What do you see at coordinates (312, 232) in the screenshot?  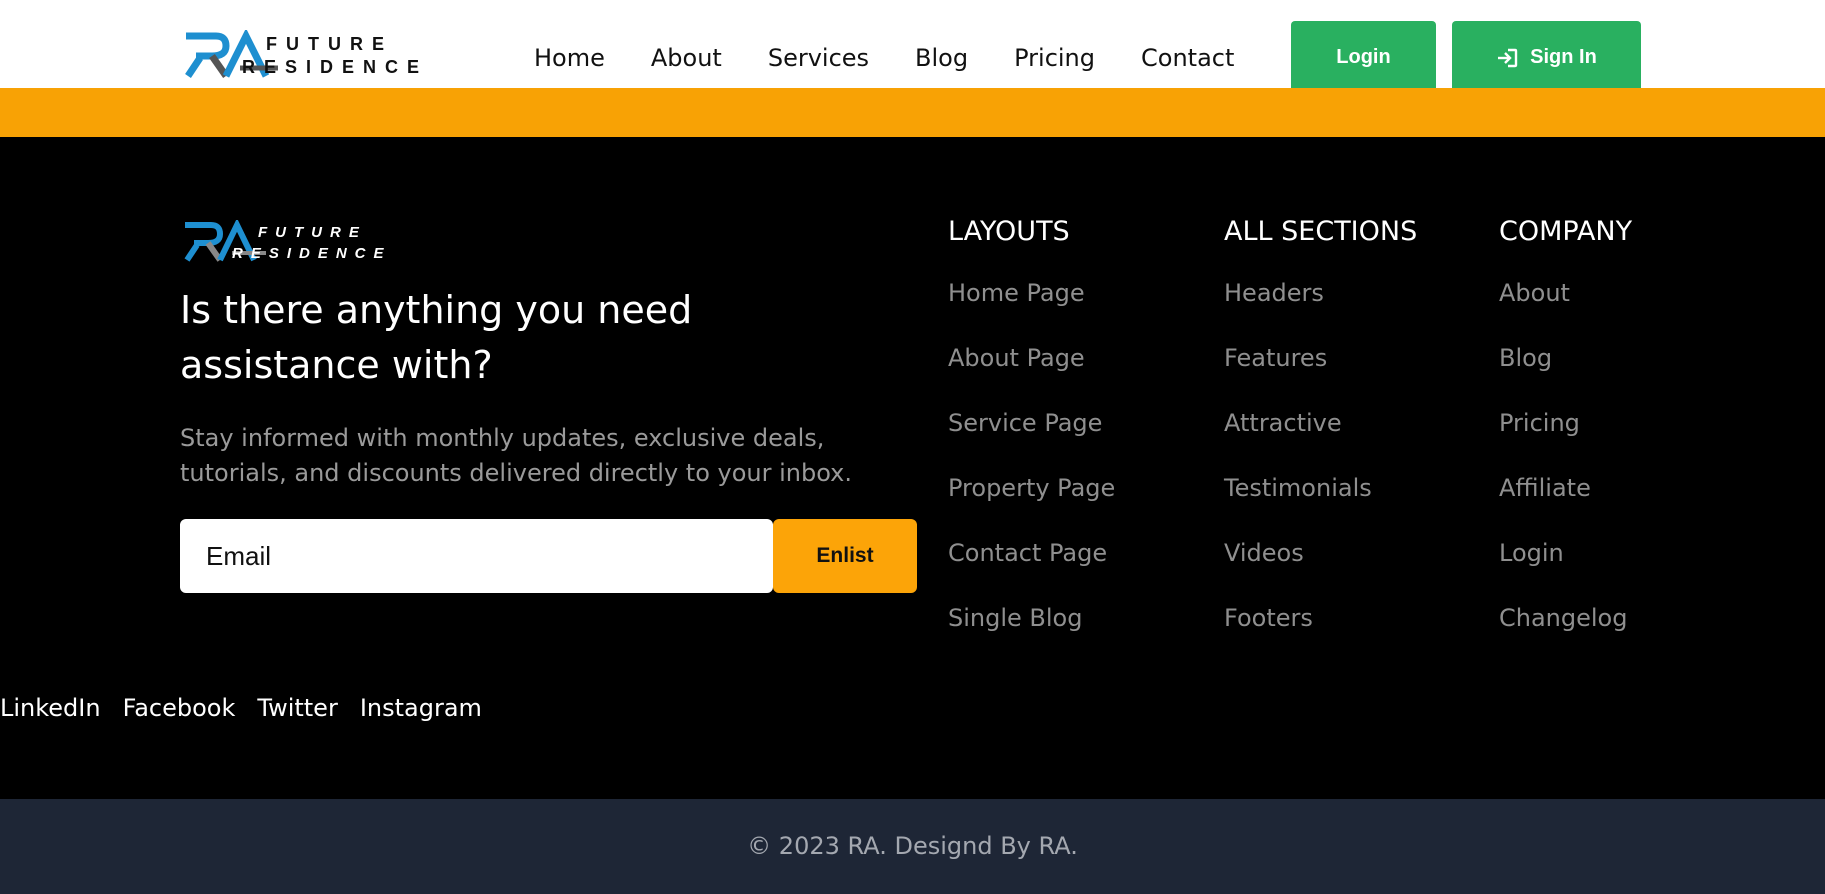 I see `footer-logo-line1: FUTURE` at bounding box center [312, 232].